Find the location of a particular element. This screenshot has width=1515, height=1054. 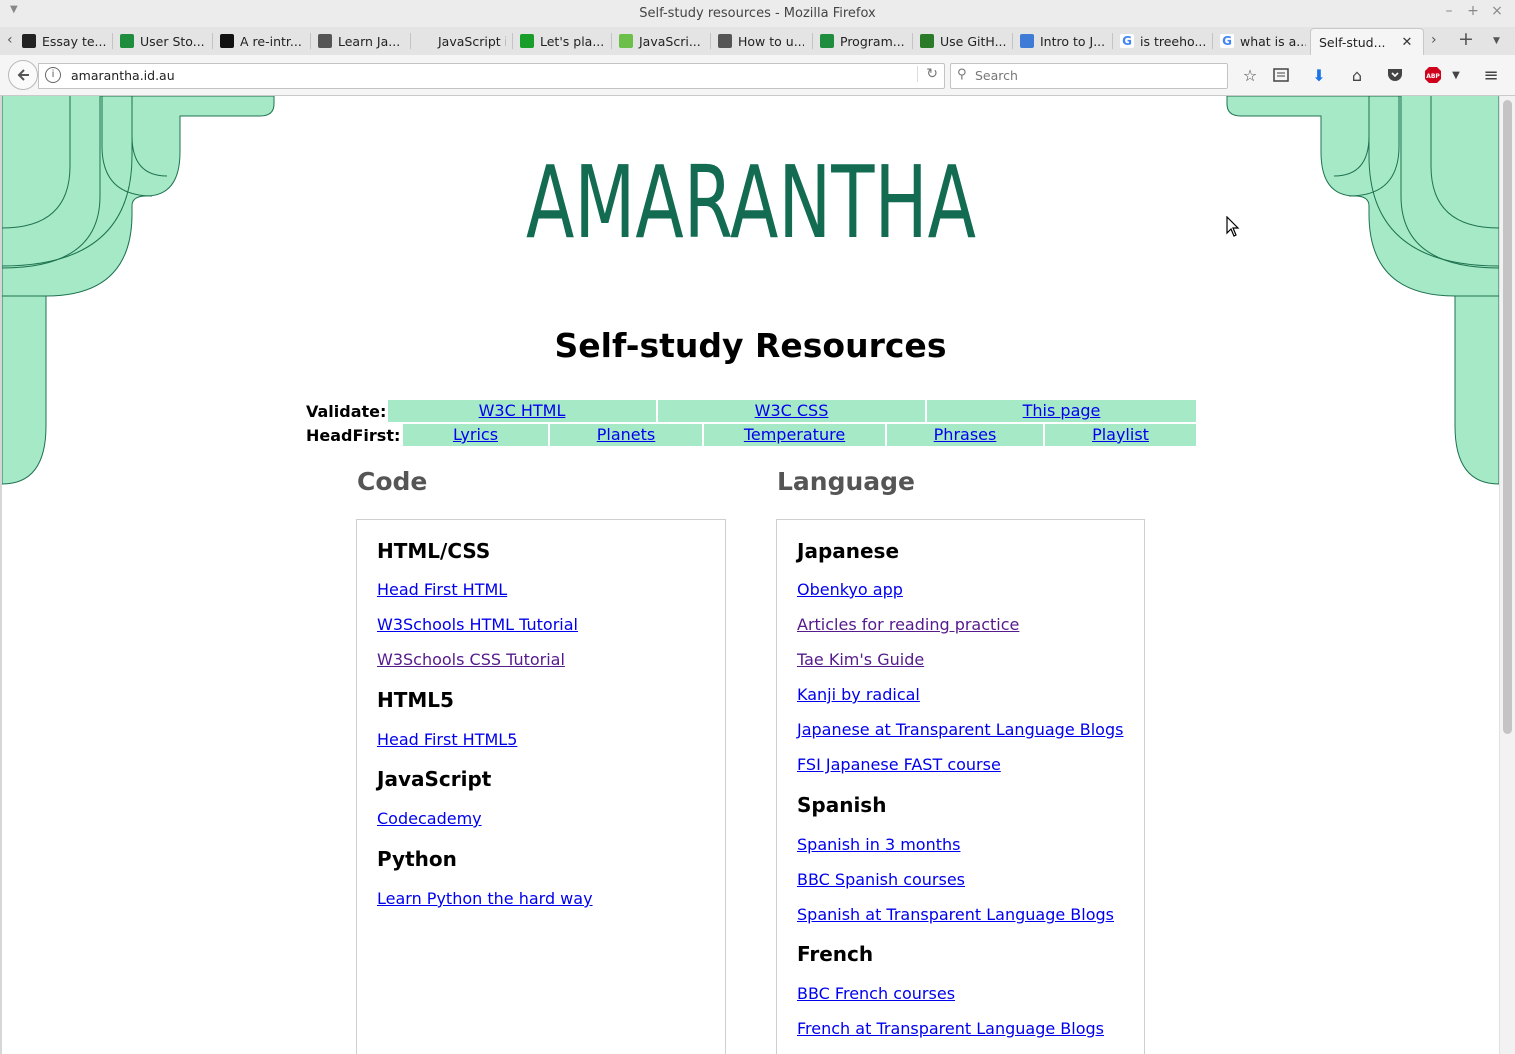

logo-text: AMARANTHA is located at coordinates (751, 194).